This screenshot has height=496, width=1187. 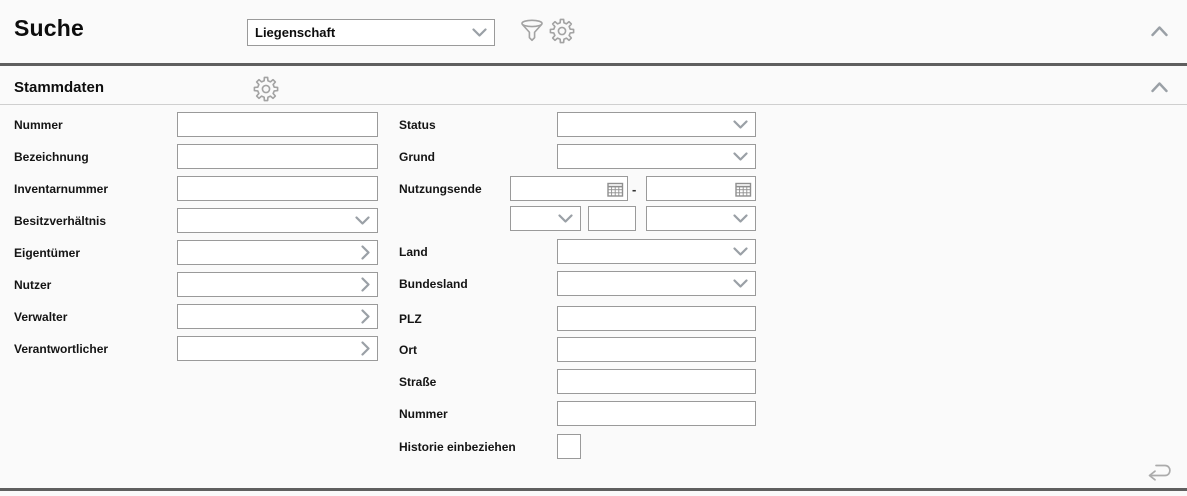 What do you see at coordinates (457, 447) in the screenshot?
I see `field-label-historie-einbeziehen: Historie einbeziehen` at bounding box center [457, 447].